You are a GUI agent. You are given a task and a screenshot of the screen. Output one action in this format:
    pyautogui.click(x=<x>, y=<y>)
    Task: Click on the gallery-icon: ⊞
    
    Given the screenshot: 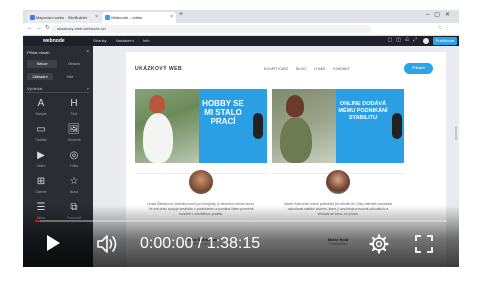 What is the action you would take?
    pyautogui.click(x=41, y=181)
    